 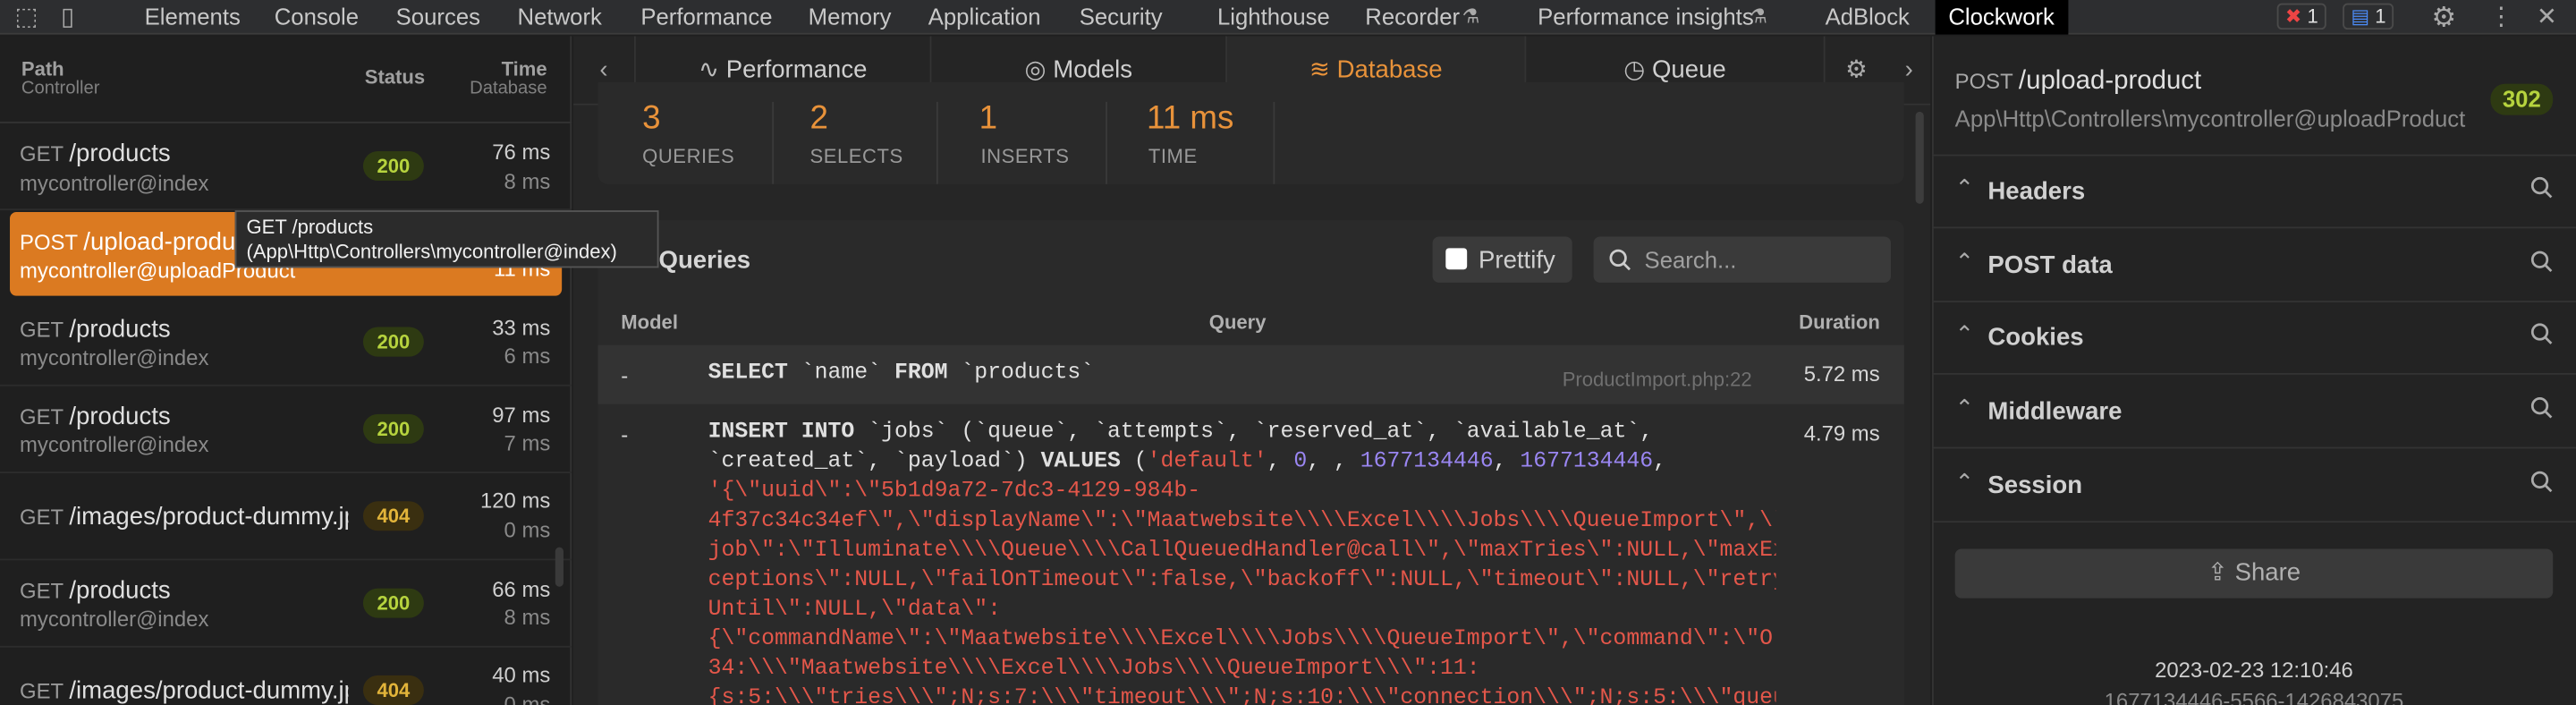 I want to click on prettify-toggle: Prettify, so click(x=1502, y=260).